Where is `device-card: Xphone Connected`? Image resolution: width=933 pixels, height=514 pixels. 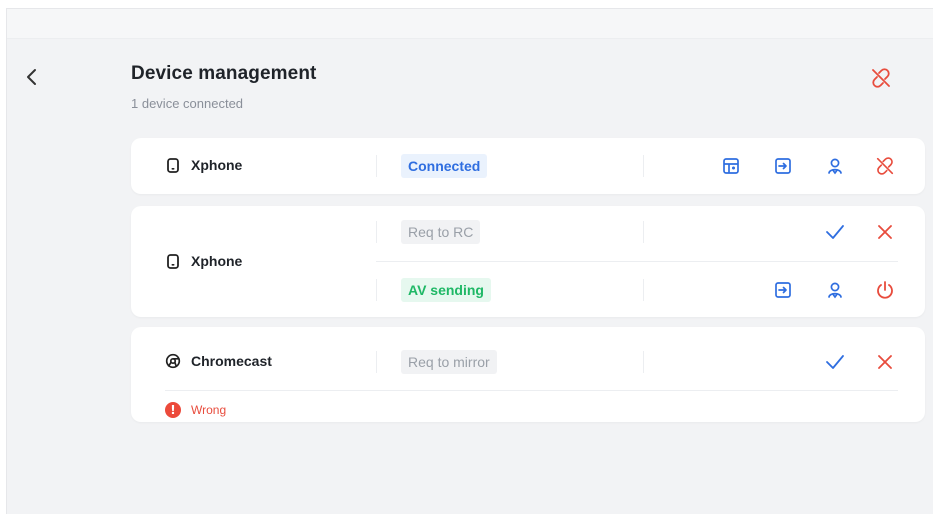
device-card: Xphone Connected is located at coordinates (528, 166).